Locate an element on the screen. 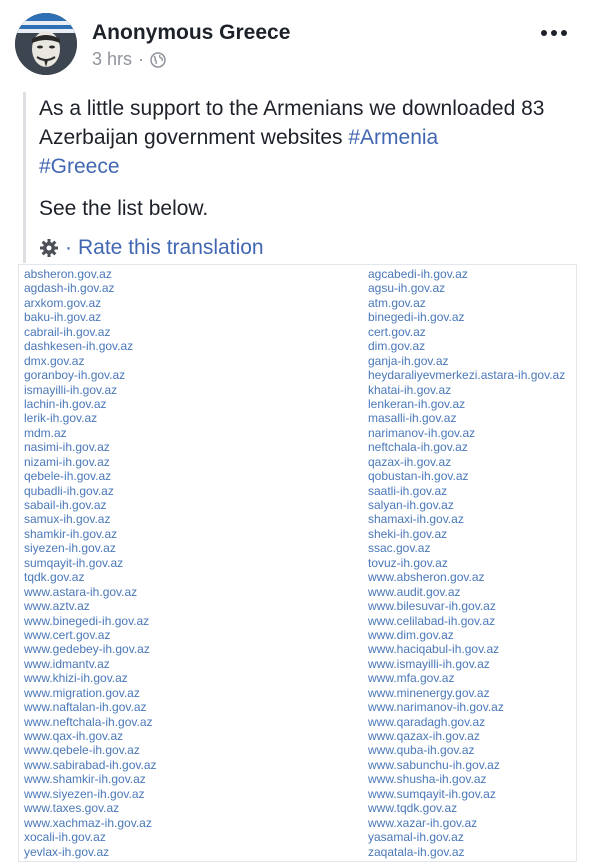  website-link: khatai-ih.gov.az is located at coordinates (466, 390).